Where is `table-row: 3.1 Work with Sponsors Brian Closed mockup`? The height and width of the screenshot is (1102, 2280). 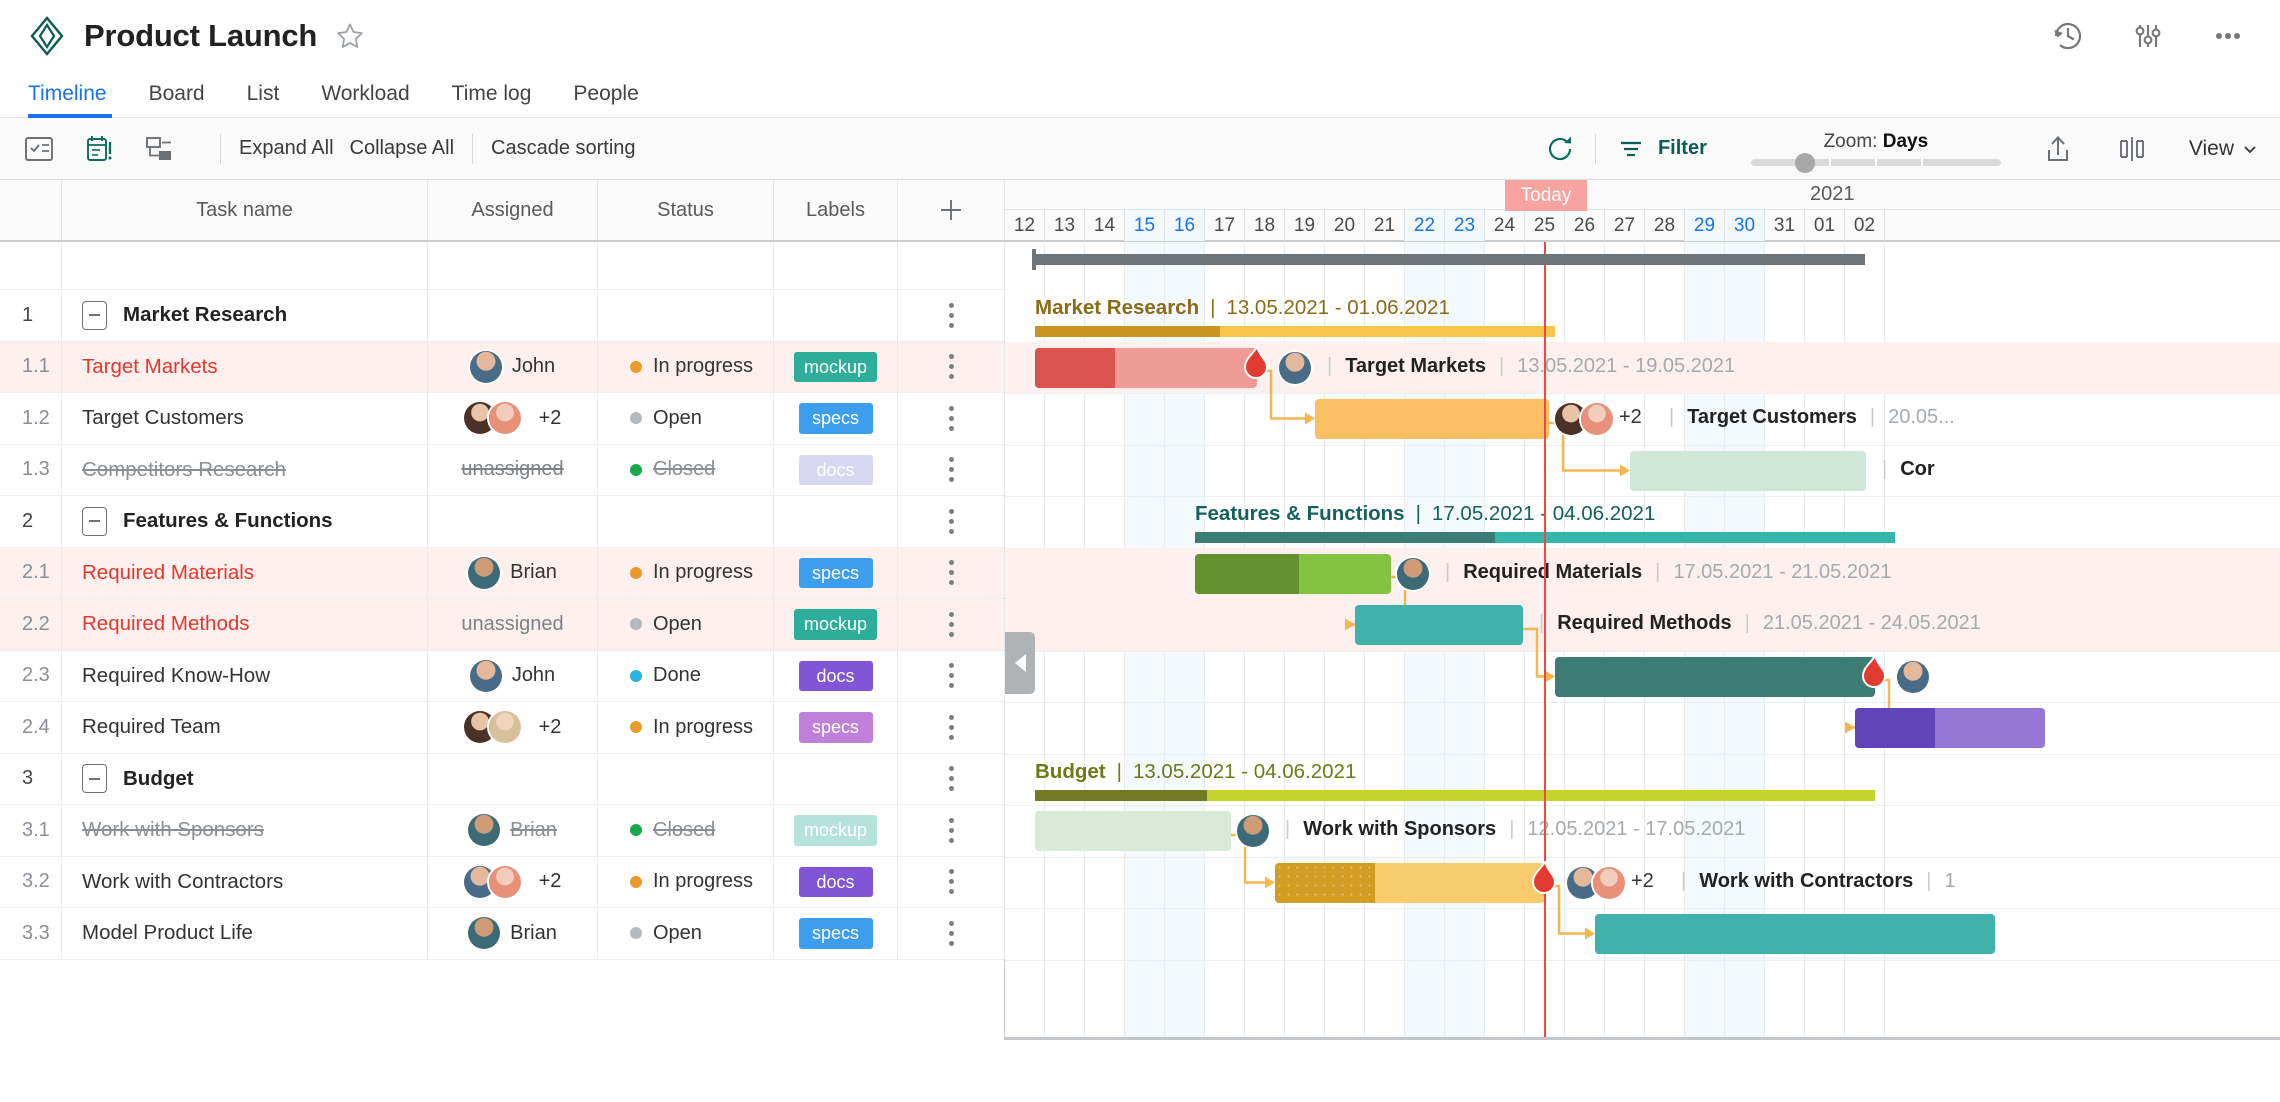 table-row: 3.1 Work with Sponsors Brian Closed mockup is located at coordinates (502, 831).